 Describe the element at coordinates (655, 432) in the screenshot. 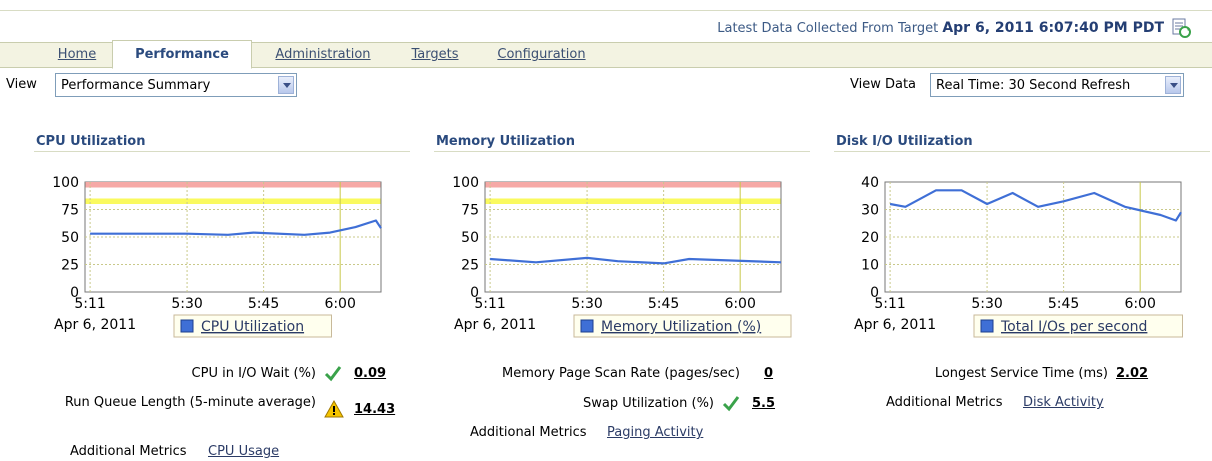

I see `paging-activity-link: Paging Activity` at that location.